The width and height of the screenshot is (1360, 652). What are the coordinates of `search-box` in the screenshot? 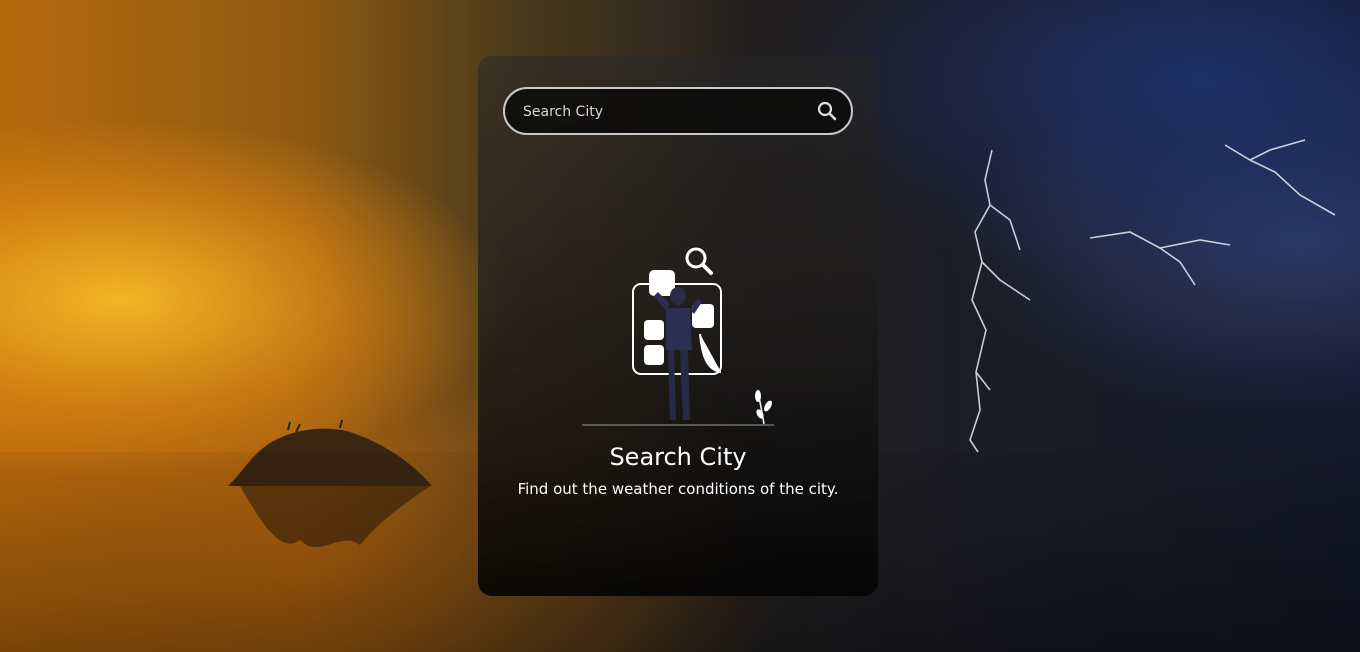 It's located at (678, 111).